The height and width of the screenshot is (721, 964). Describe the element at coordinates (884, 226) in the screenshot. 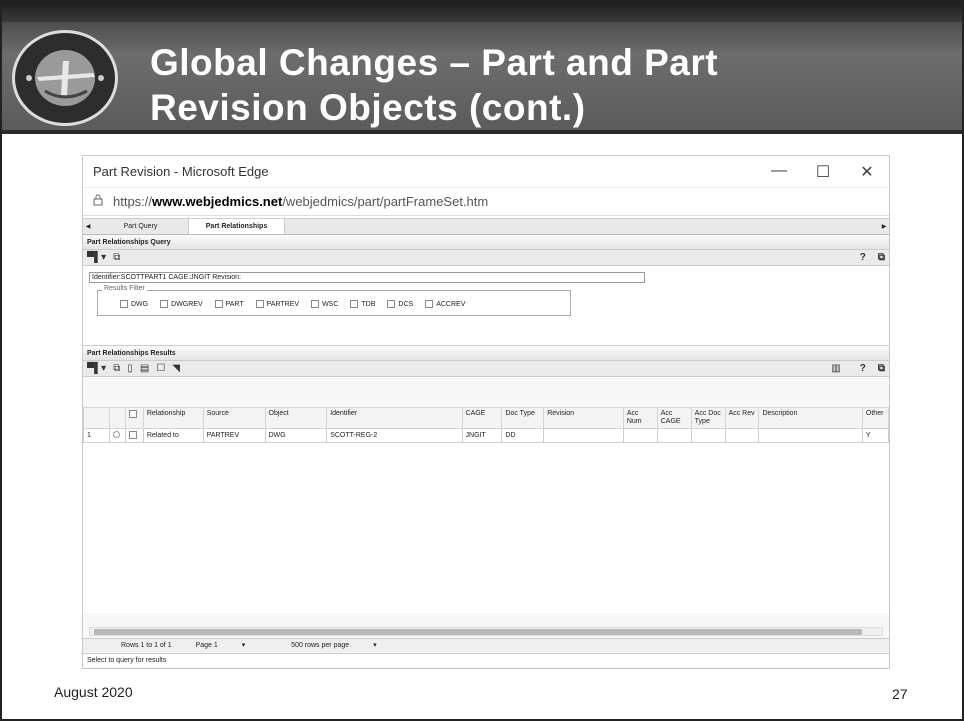

I see `tab-scroll-right-icon: ▶` at that location.